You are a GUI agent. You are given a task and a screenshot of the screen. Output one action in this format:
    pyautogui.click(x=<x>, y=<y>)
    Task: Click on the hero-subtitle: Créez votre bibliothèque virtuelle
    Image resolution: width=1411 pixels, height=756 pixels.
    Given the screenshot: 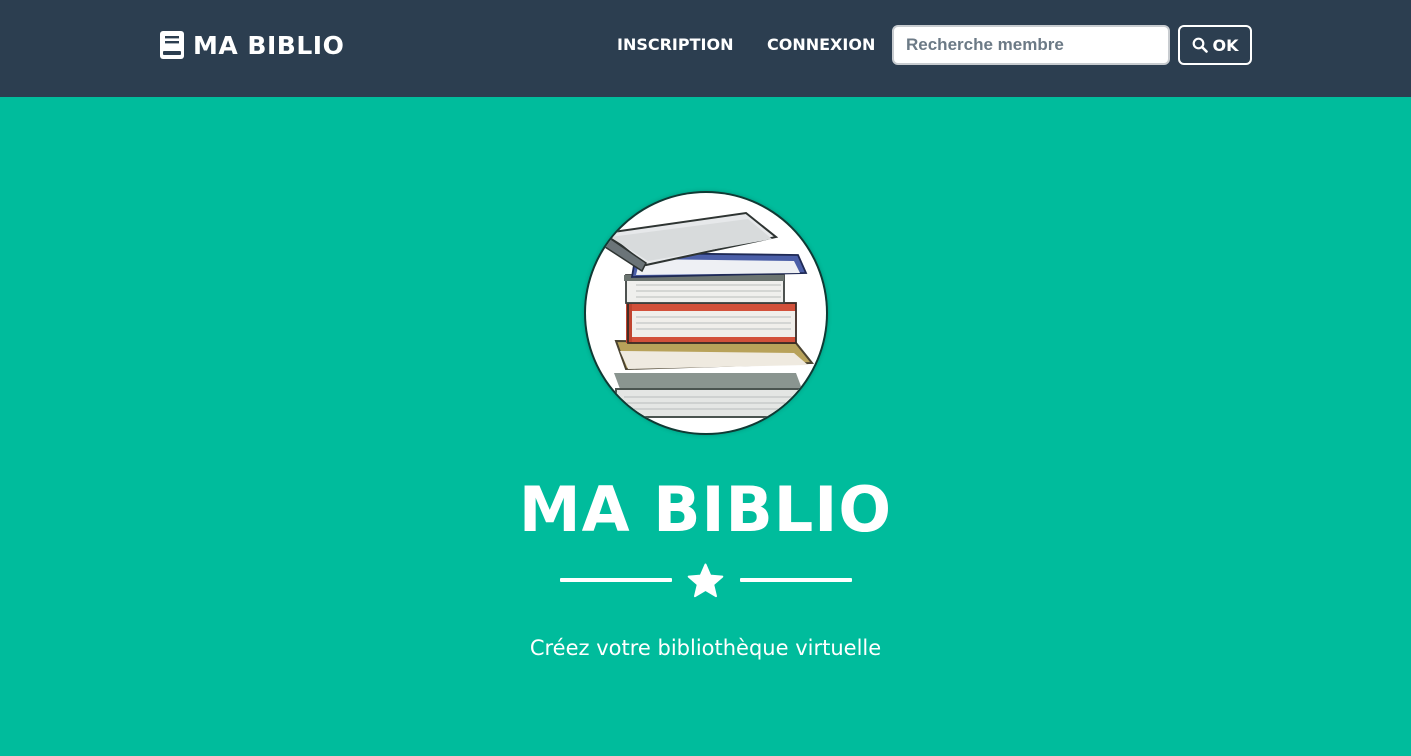 What is the action you would take?
    pyautogui.click(x=705, y=648)
    